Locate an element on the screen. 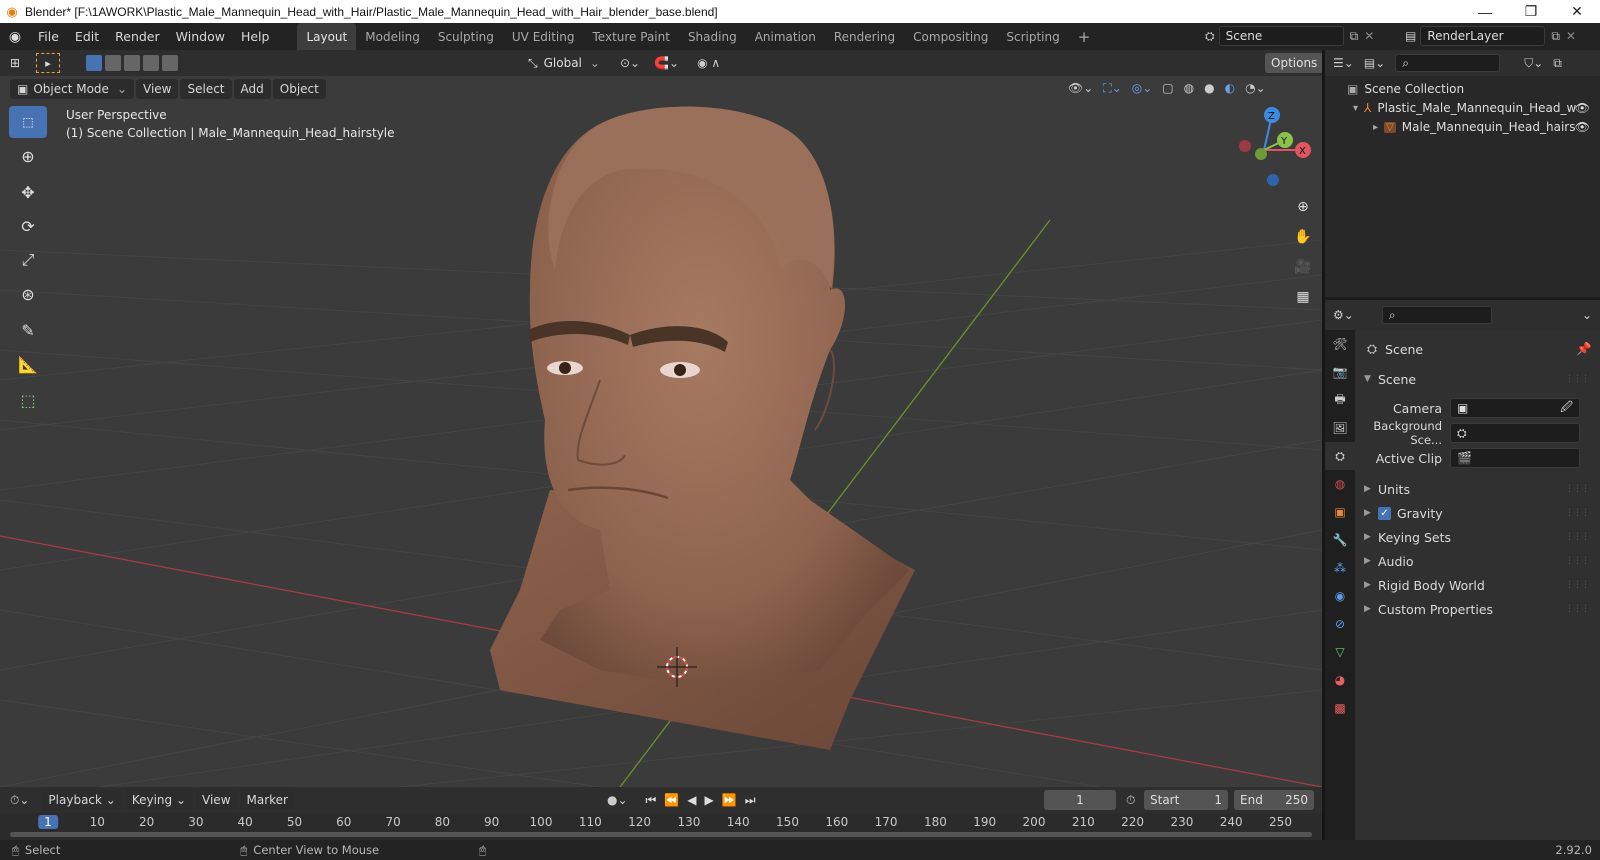  tab-texture-paint: Texture Paint is located at coordinates (631, 36).